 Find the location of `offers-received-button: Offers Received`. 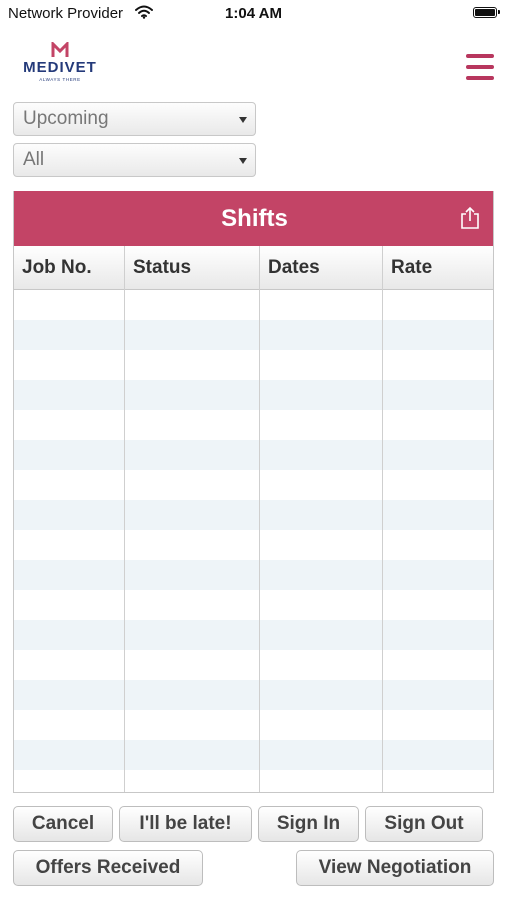

offers-received-button: Offers Received is located at coordinates (108, 868).